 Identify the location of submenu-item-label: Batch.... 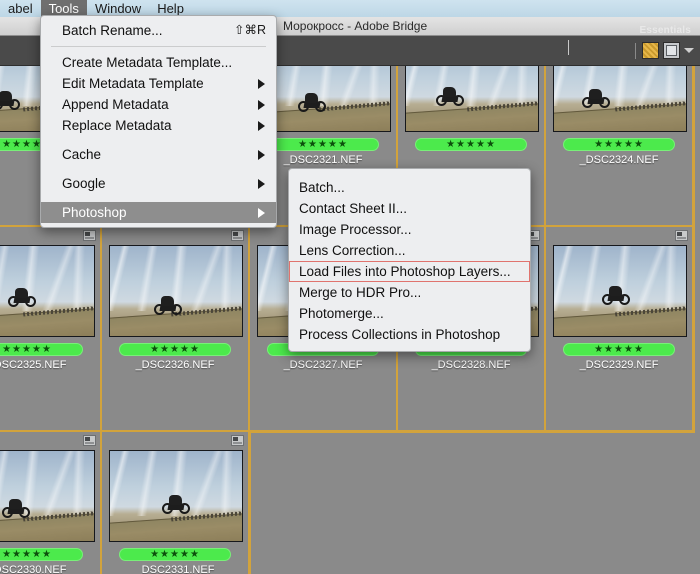
(322, 187).